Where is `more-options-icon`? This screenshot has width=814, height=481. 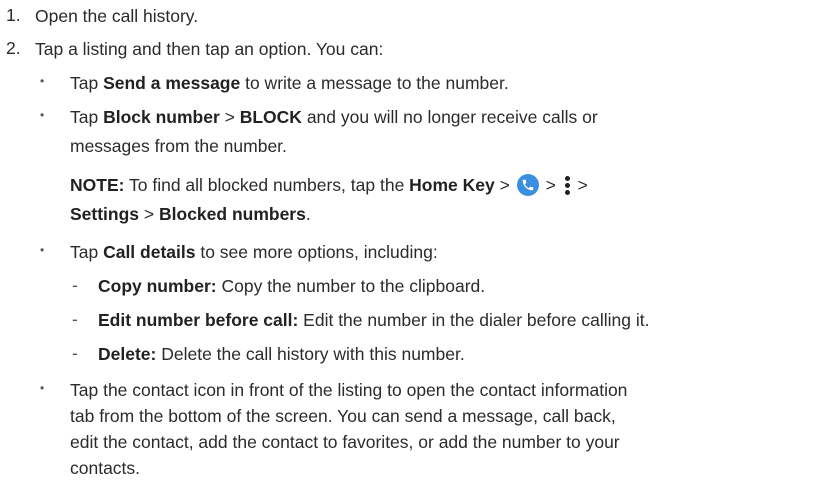
more-options-icon is located at coordinates (567, 185).